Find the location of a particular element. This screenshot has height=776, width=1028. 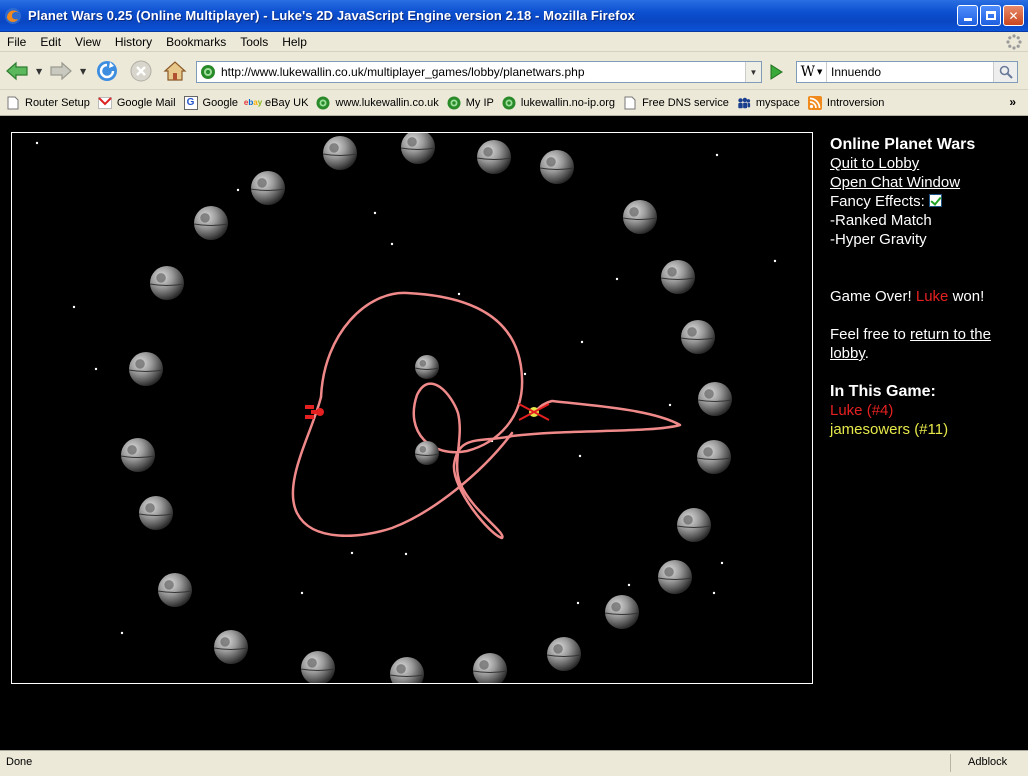

bookmark-google: G Google is located at coordinates (210, 102).